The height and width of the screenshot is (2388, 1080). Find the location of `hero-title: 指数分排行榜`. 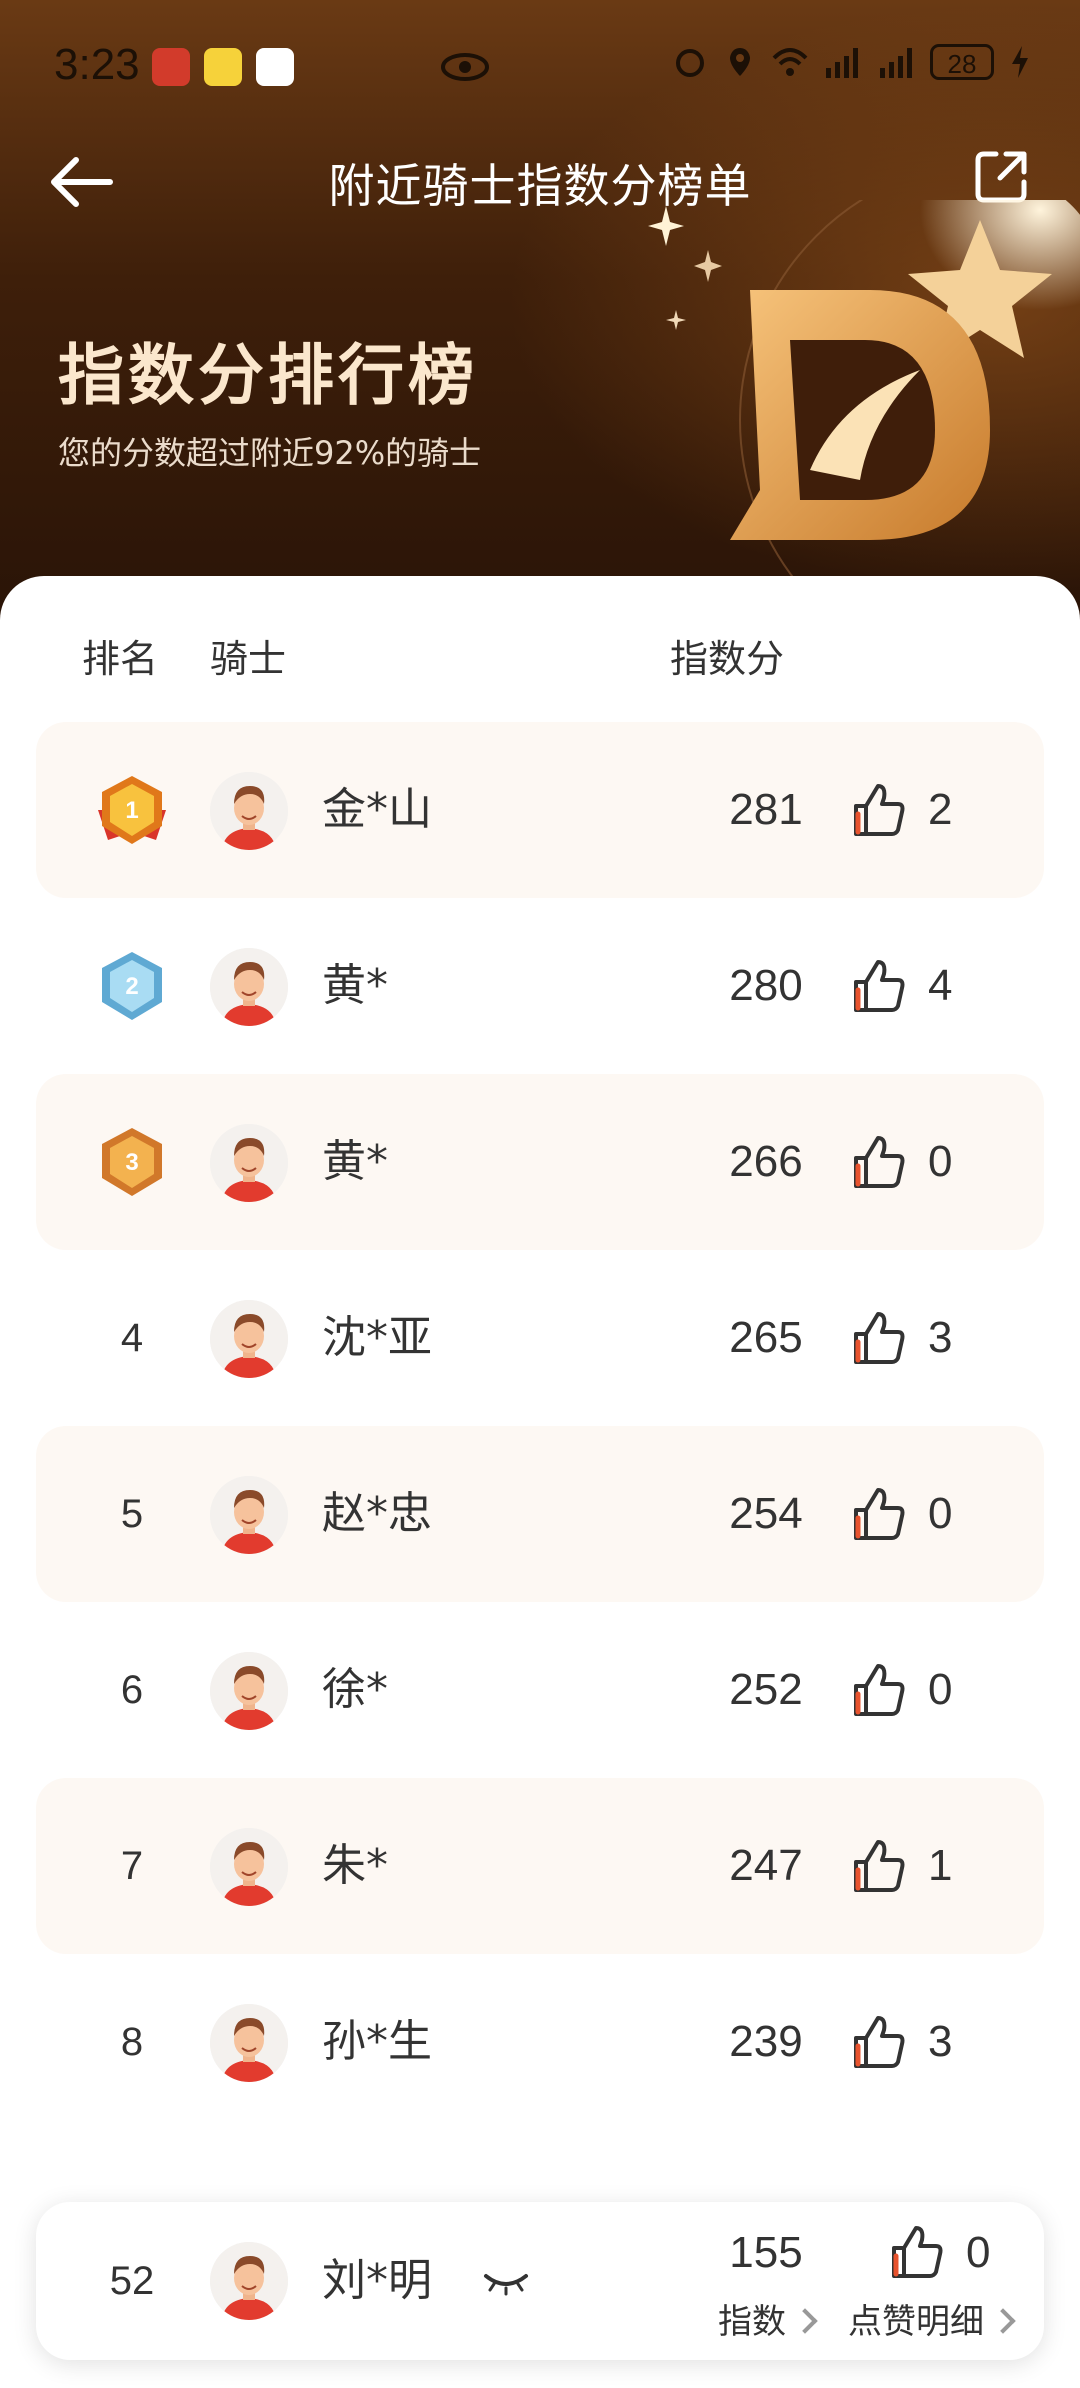

hero-title: 指数分排行榜 is located at coordinates (268, 375).